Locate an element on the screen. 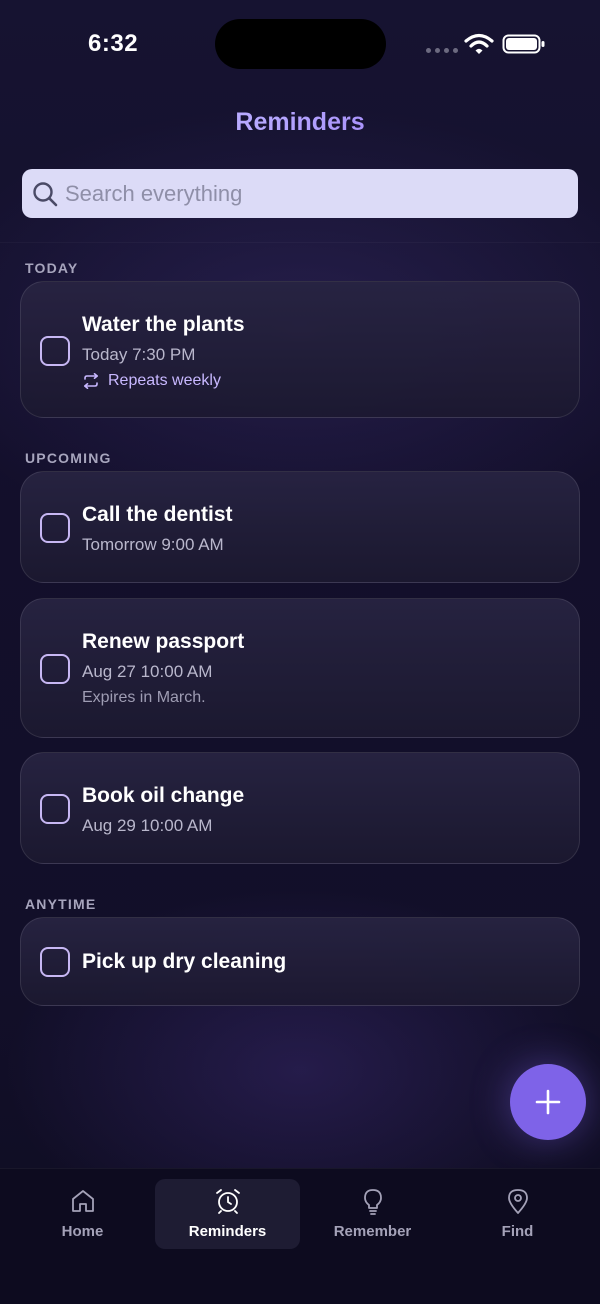  tab-label: Home is located at coordinates (82, 1231).